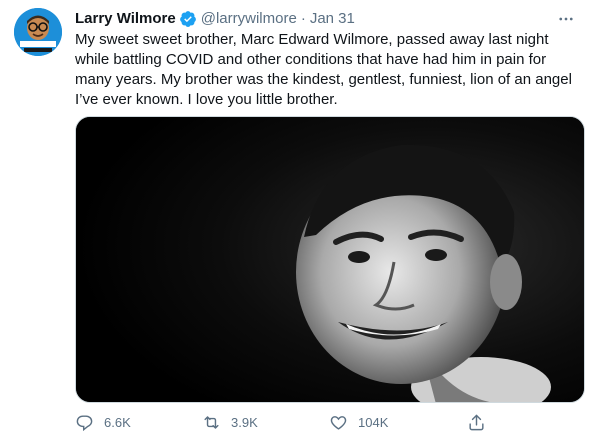  I want to click on like-count: 104K, so click(373, 422).